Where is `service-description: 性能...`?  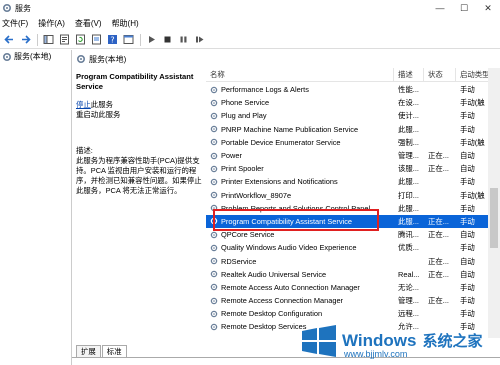
service-description: 性能... is located at coordinates (408, 90).